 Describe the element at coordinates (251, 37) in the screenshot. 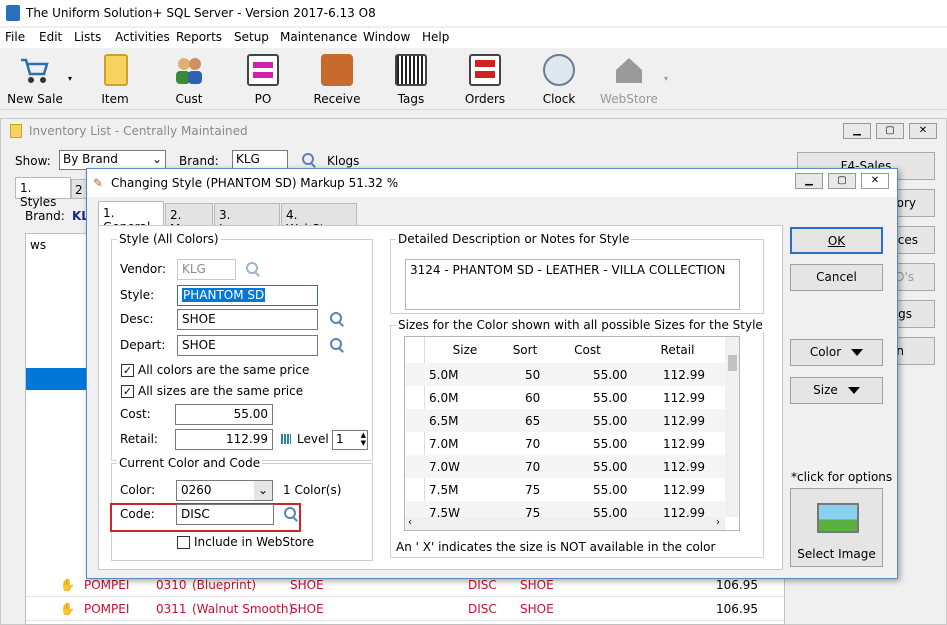

I see `menu-setup: Setup` at that location.